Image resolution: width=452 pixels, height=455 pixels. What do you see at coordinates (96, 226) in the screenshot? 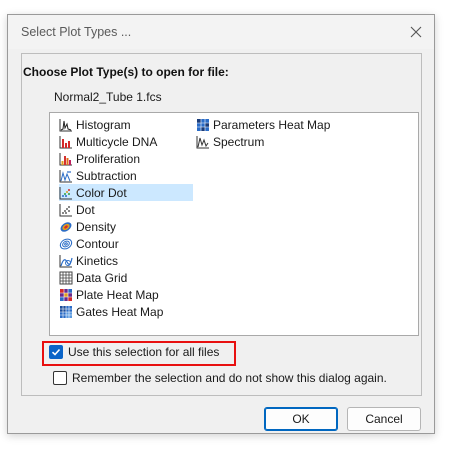
I see `plot-type-label: Density` at bounding box center [96, 226].